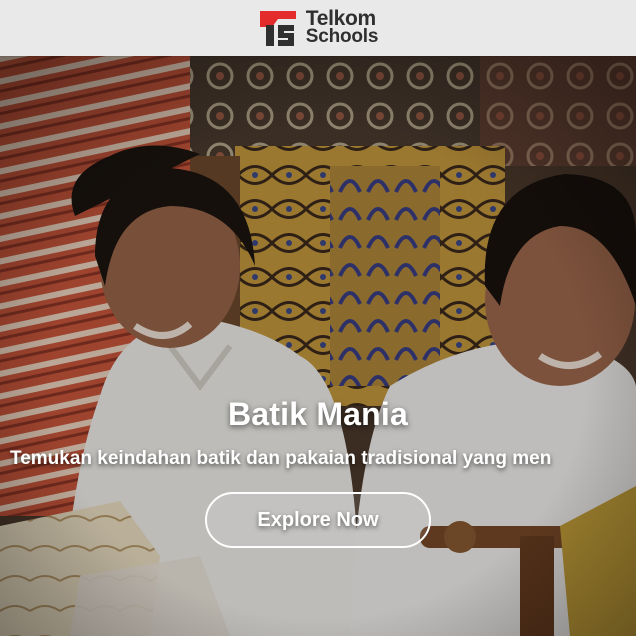 The height and width of the screenshot is (636, 636). I want to click on logo-line-2: Schools, so click(342, 36).